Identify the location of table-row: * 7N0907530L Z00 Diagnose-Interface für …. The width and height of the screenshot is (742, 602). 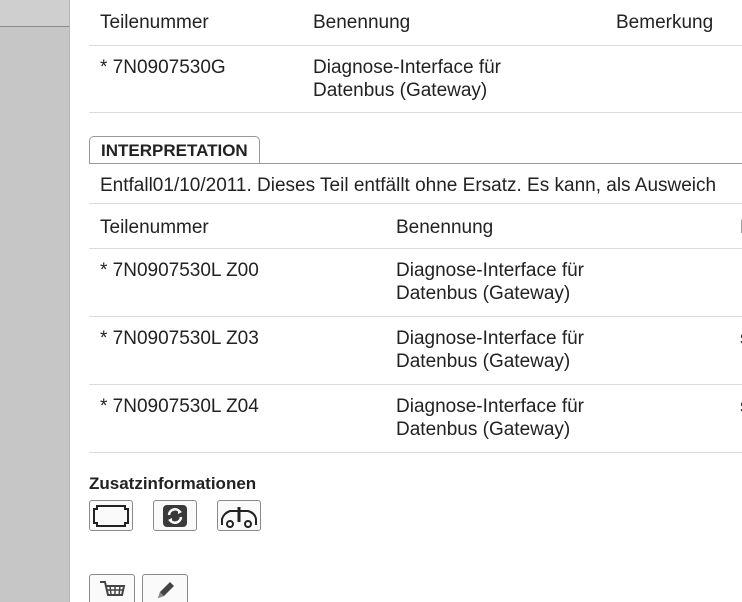
(415, 283).